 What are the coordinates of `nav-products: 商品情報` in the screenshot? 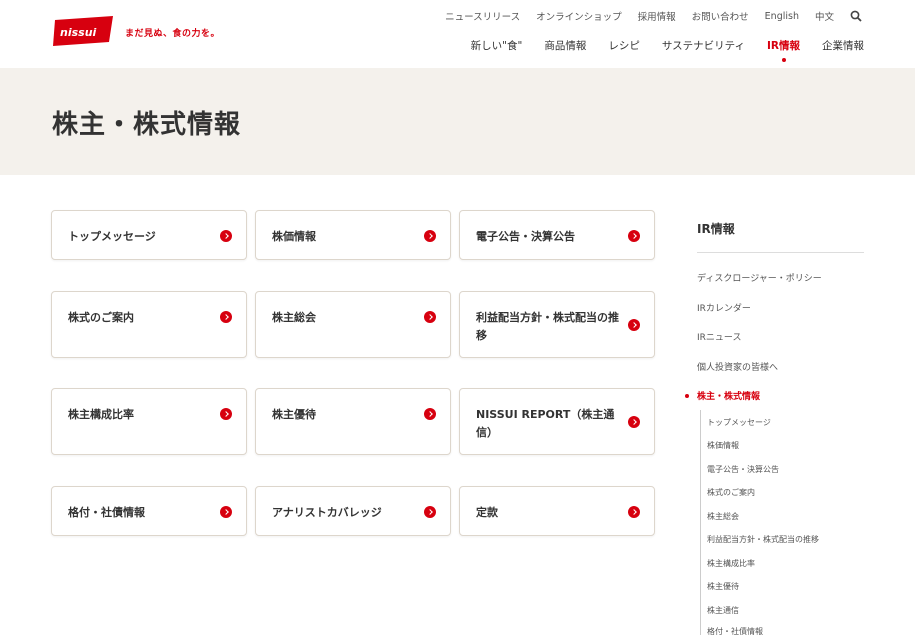 It's located at (565, 45).